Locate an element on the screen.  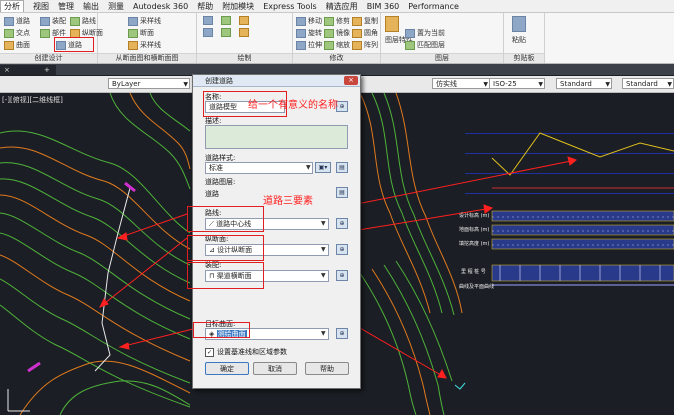
highlight-target-surface is located at coordinates (221, 330).